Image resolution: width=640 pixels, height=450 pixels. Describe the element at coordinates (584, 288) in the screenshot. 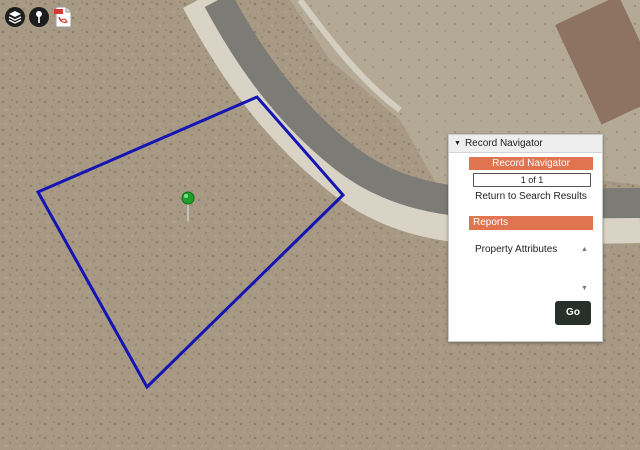

I see `scroll-down-icon: ▼` at that location.